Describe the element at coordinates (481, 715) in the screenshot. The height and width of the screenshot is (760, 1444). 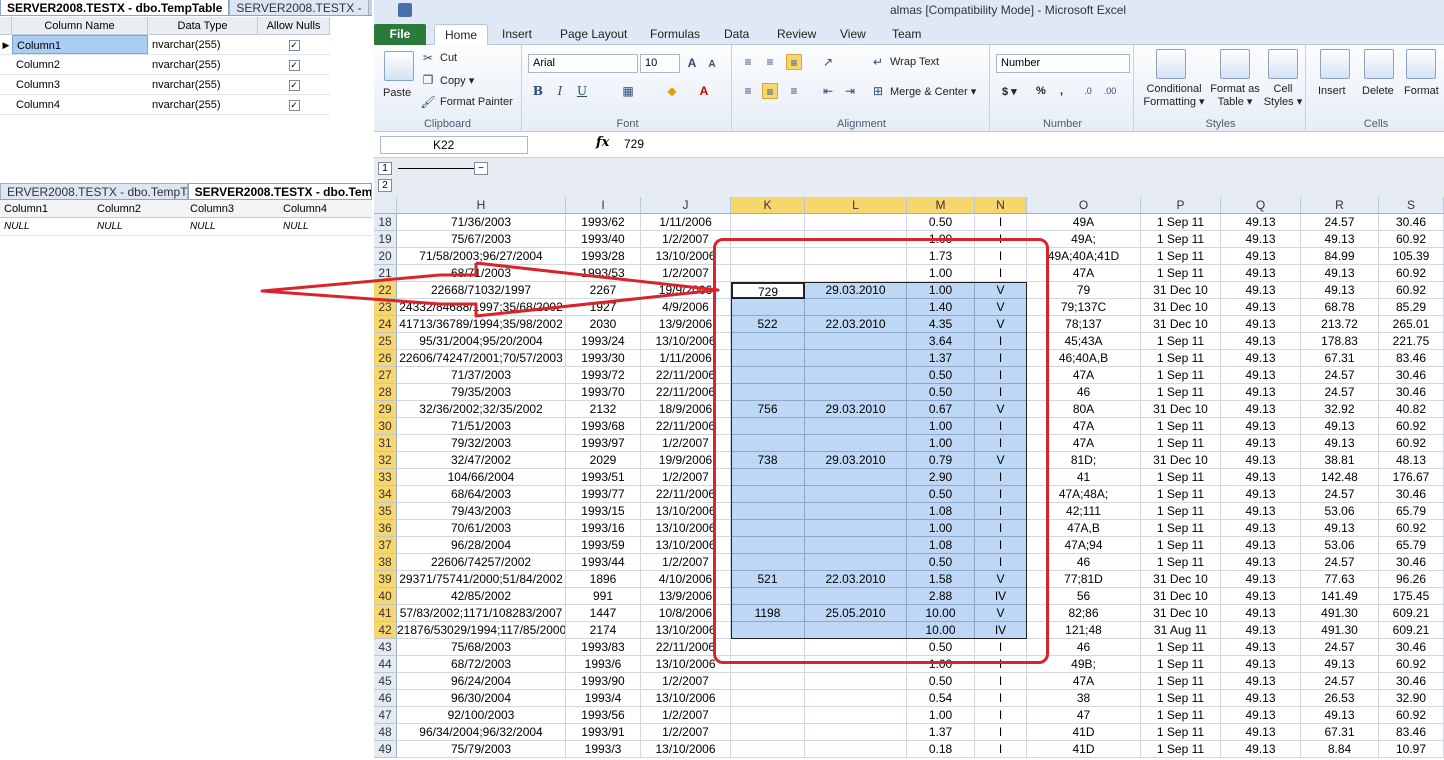
I see `cell-h: 92/100/2003` at that location.